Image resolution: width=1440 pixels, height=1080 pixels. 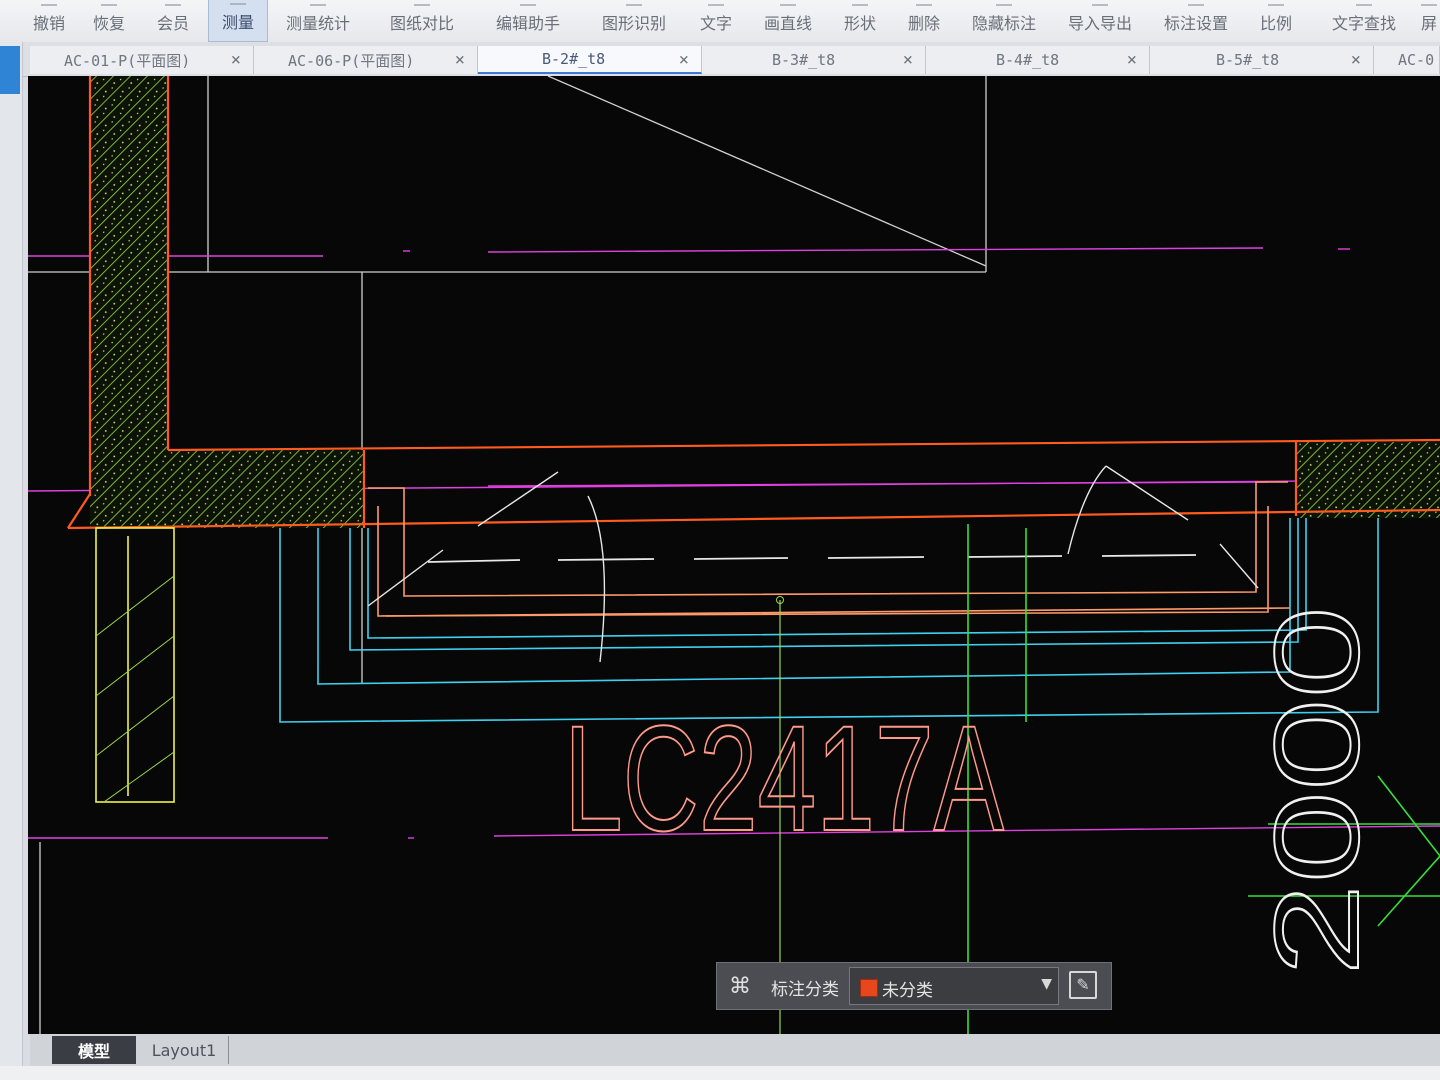 What do you see at coordinates (829, 549) in the screenshot?
I see `window-frame` at bounding box center [829, 549].